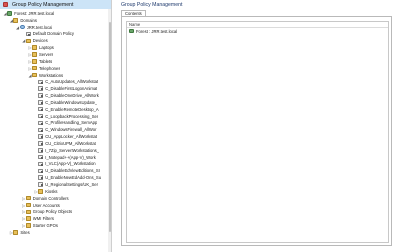  What do you see at coordinates (50, 68) in the screenshot?
I see `tree-item-label: Telephones` at bounding box center [50, 68].